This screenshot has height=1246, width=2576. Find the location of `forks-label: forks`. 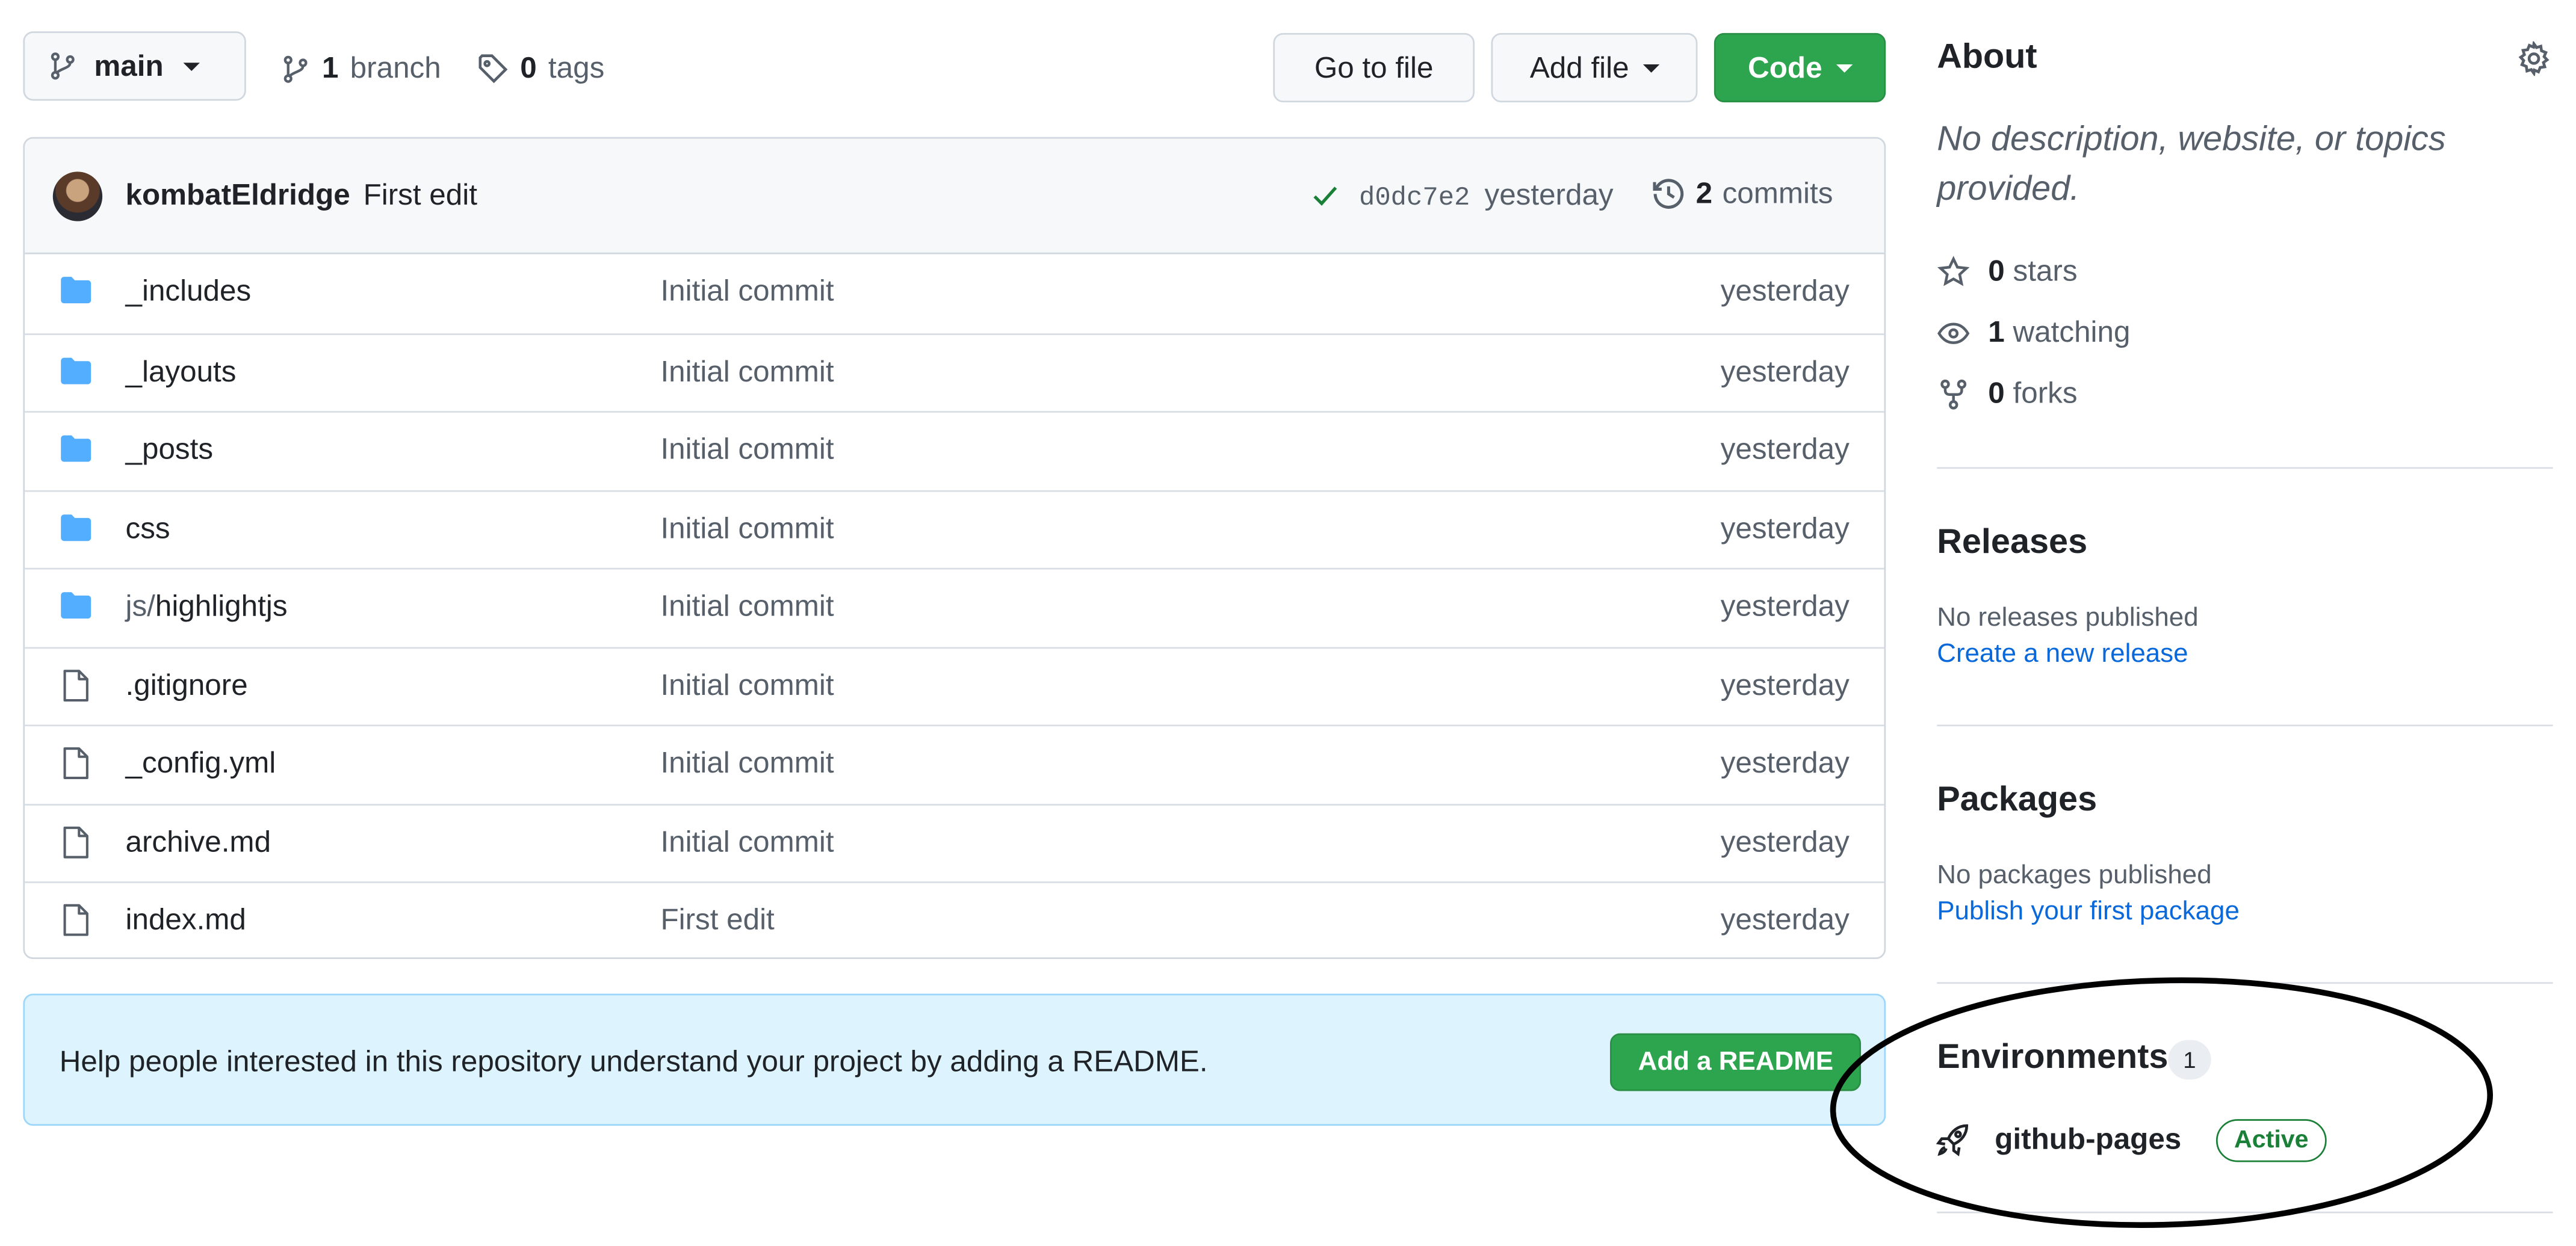

forks-label: forks is located at coordinates (2046, 393).